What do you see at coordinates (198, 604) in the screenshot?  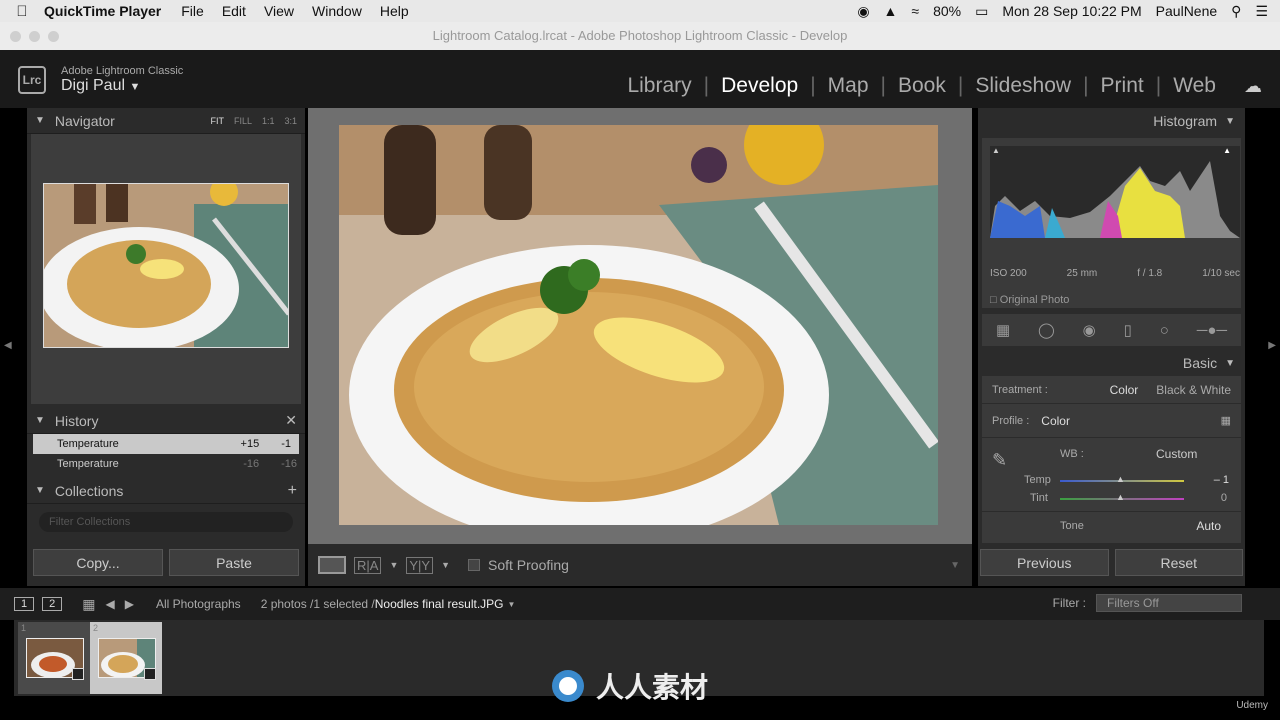 I see `source-label: All Photographs` at bounding box center [198, 604].